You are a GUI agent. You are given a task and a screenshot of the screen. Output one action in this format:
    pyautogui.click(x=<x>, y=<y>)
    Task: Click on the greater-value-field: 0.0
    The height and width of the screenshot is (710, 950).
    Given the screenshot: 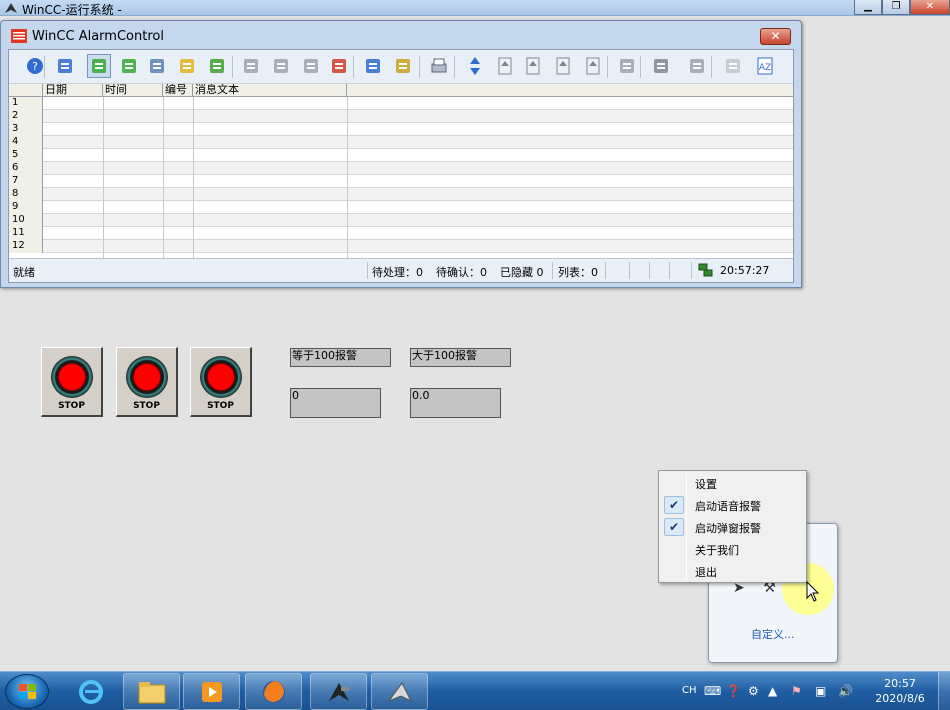 What is the action you would take?
    pyautogui.click(x=455, y=403)
    